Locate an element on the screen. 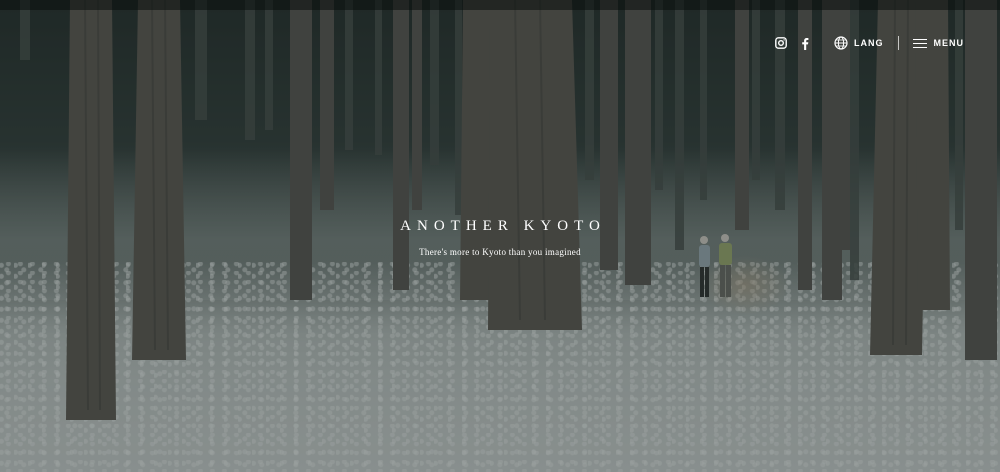 The height and width of the screenshot is (472, 1000). header-nav: LANG MENU is located at coordinates (869, 43).